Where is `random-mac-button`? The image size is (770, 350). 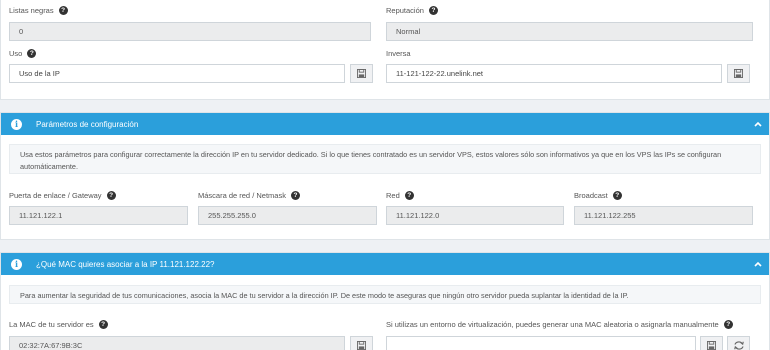 random-mac-button is located at coordinates (738, 343).